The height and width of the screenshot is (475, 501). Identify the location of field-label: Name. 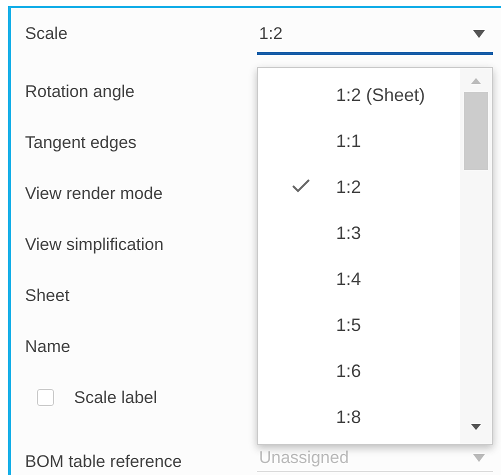
(48, 346).